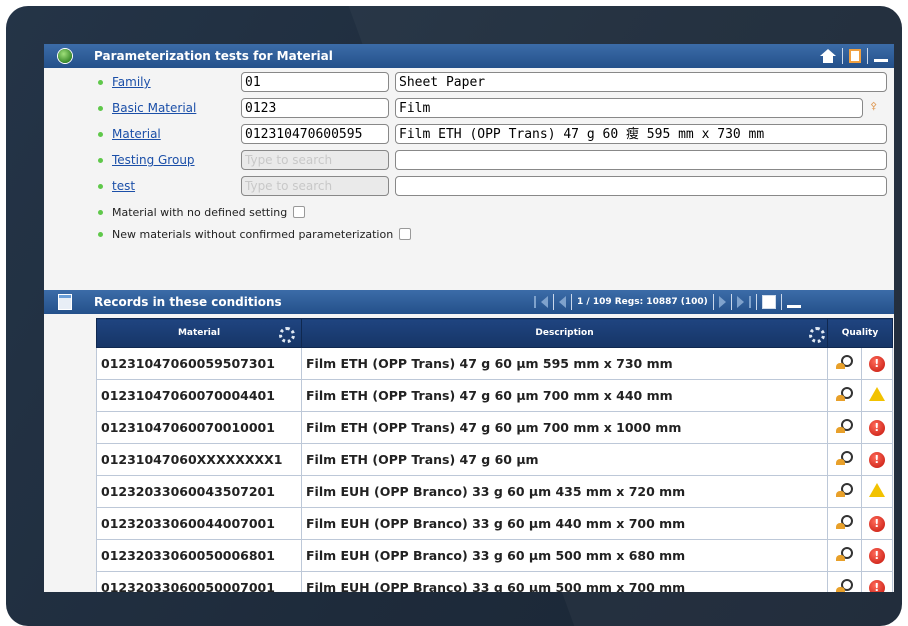 This screenshot has width=908, height=626. What do you see at coordinates (642, 302) in the screenshot?
I see `pager-info: 1 / 109 Regs: 10887 (100)` at bounding box center [642, 302].